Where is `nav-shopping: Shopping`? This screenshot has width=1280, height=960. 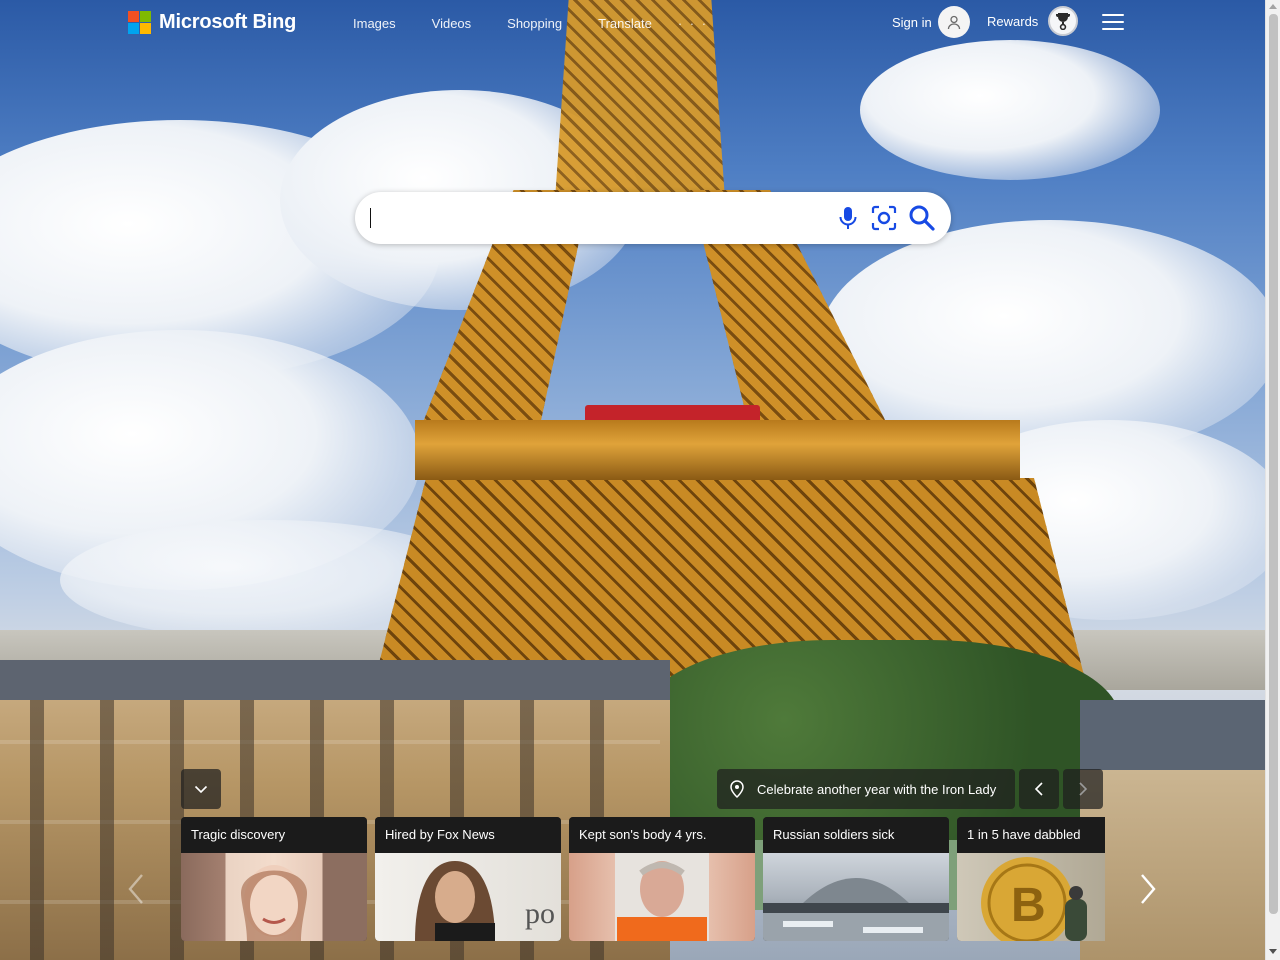
nav-shopping: Shopping is located at coordinates (534, 23).